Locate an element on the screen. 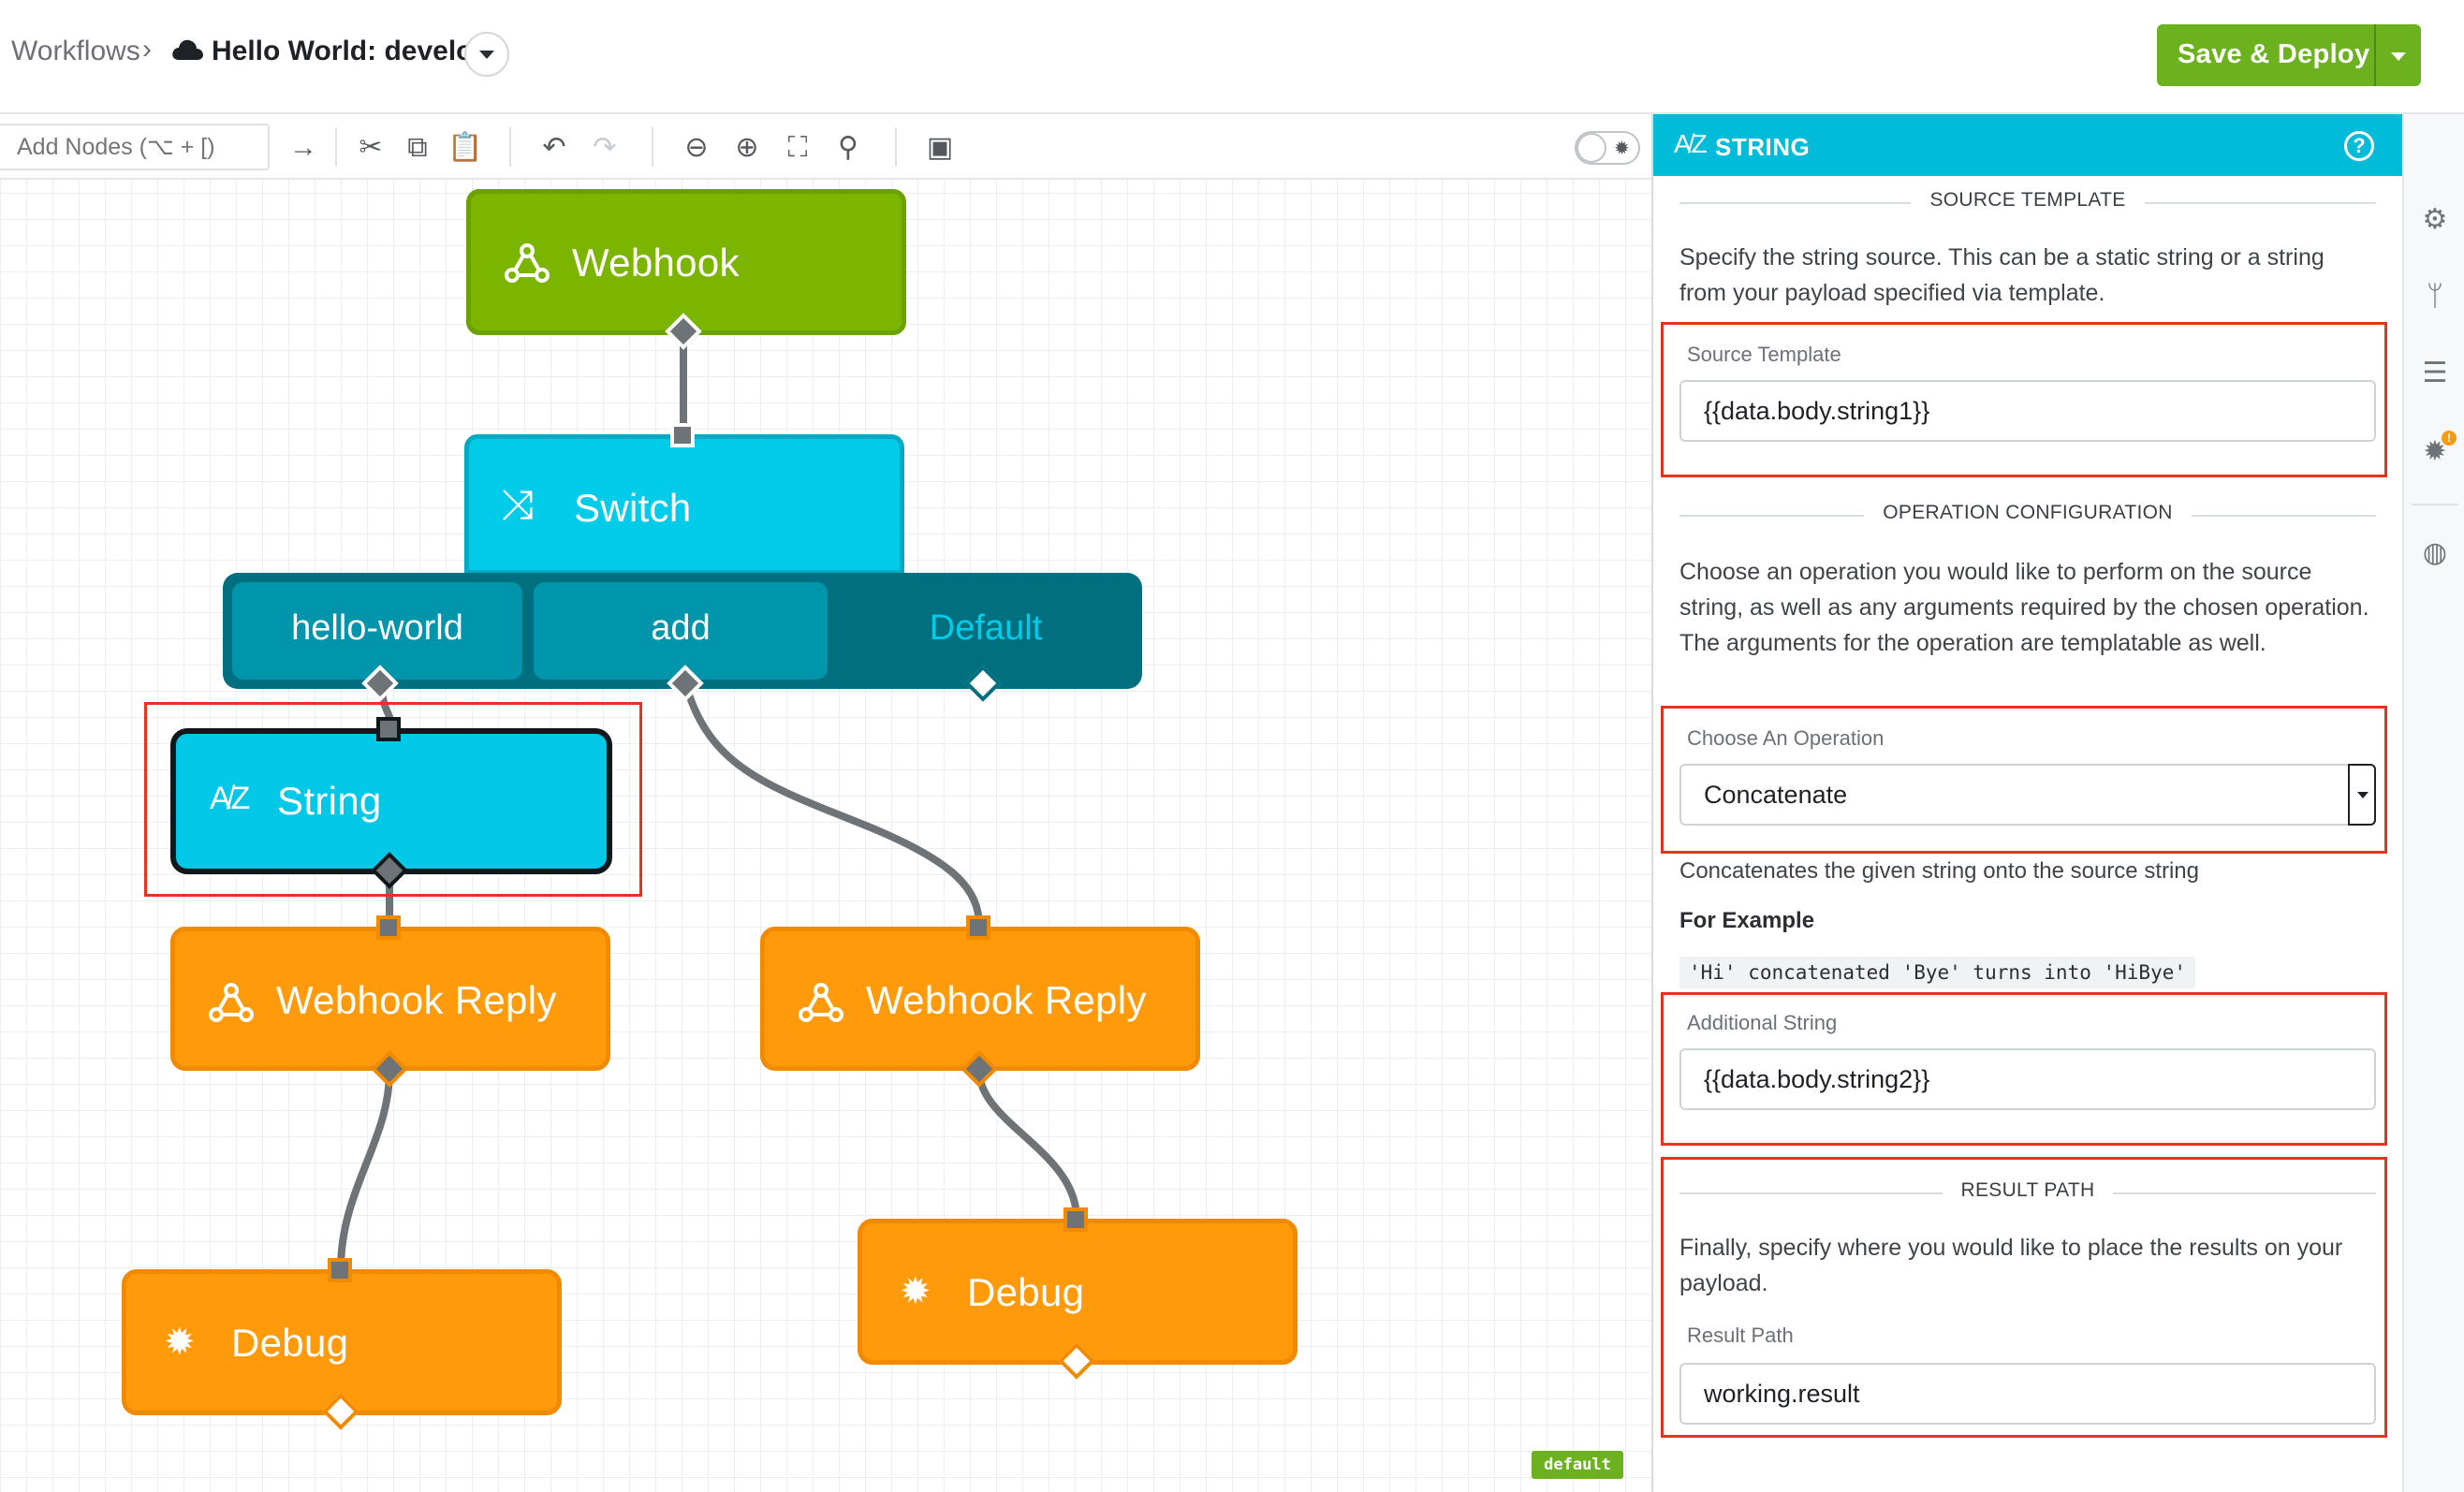  example-heading: For Example is located at coordinates (1747, 920).